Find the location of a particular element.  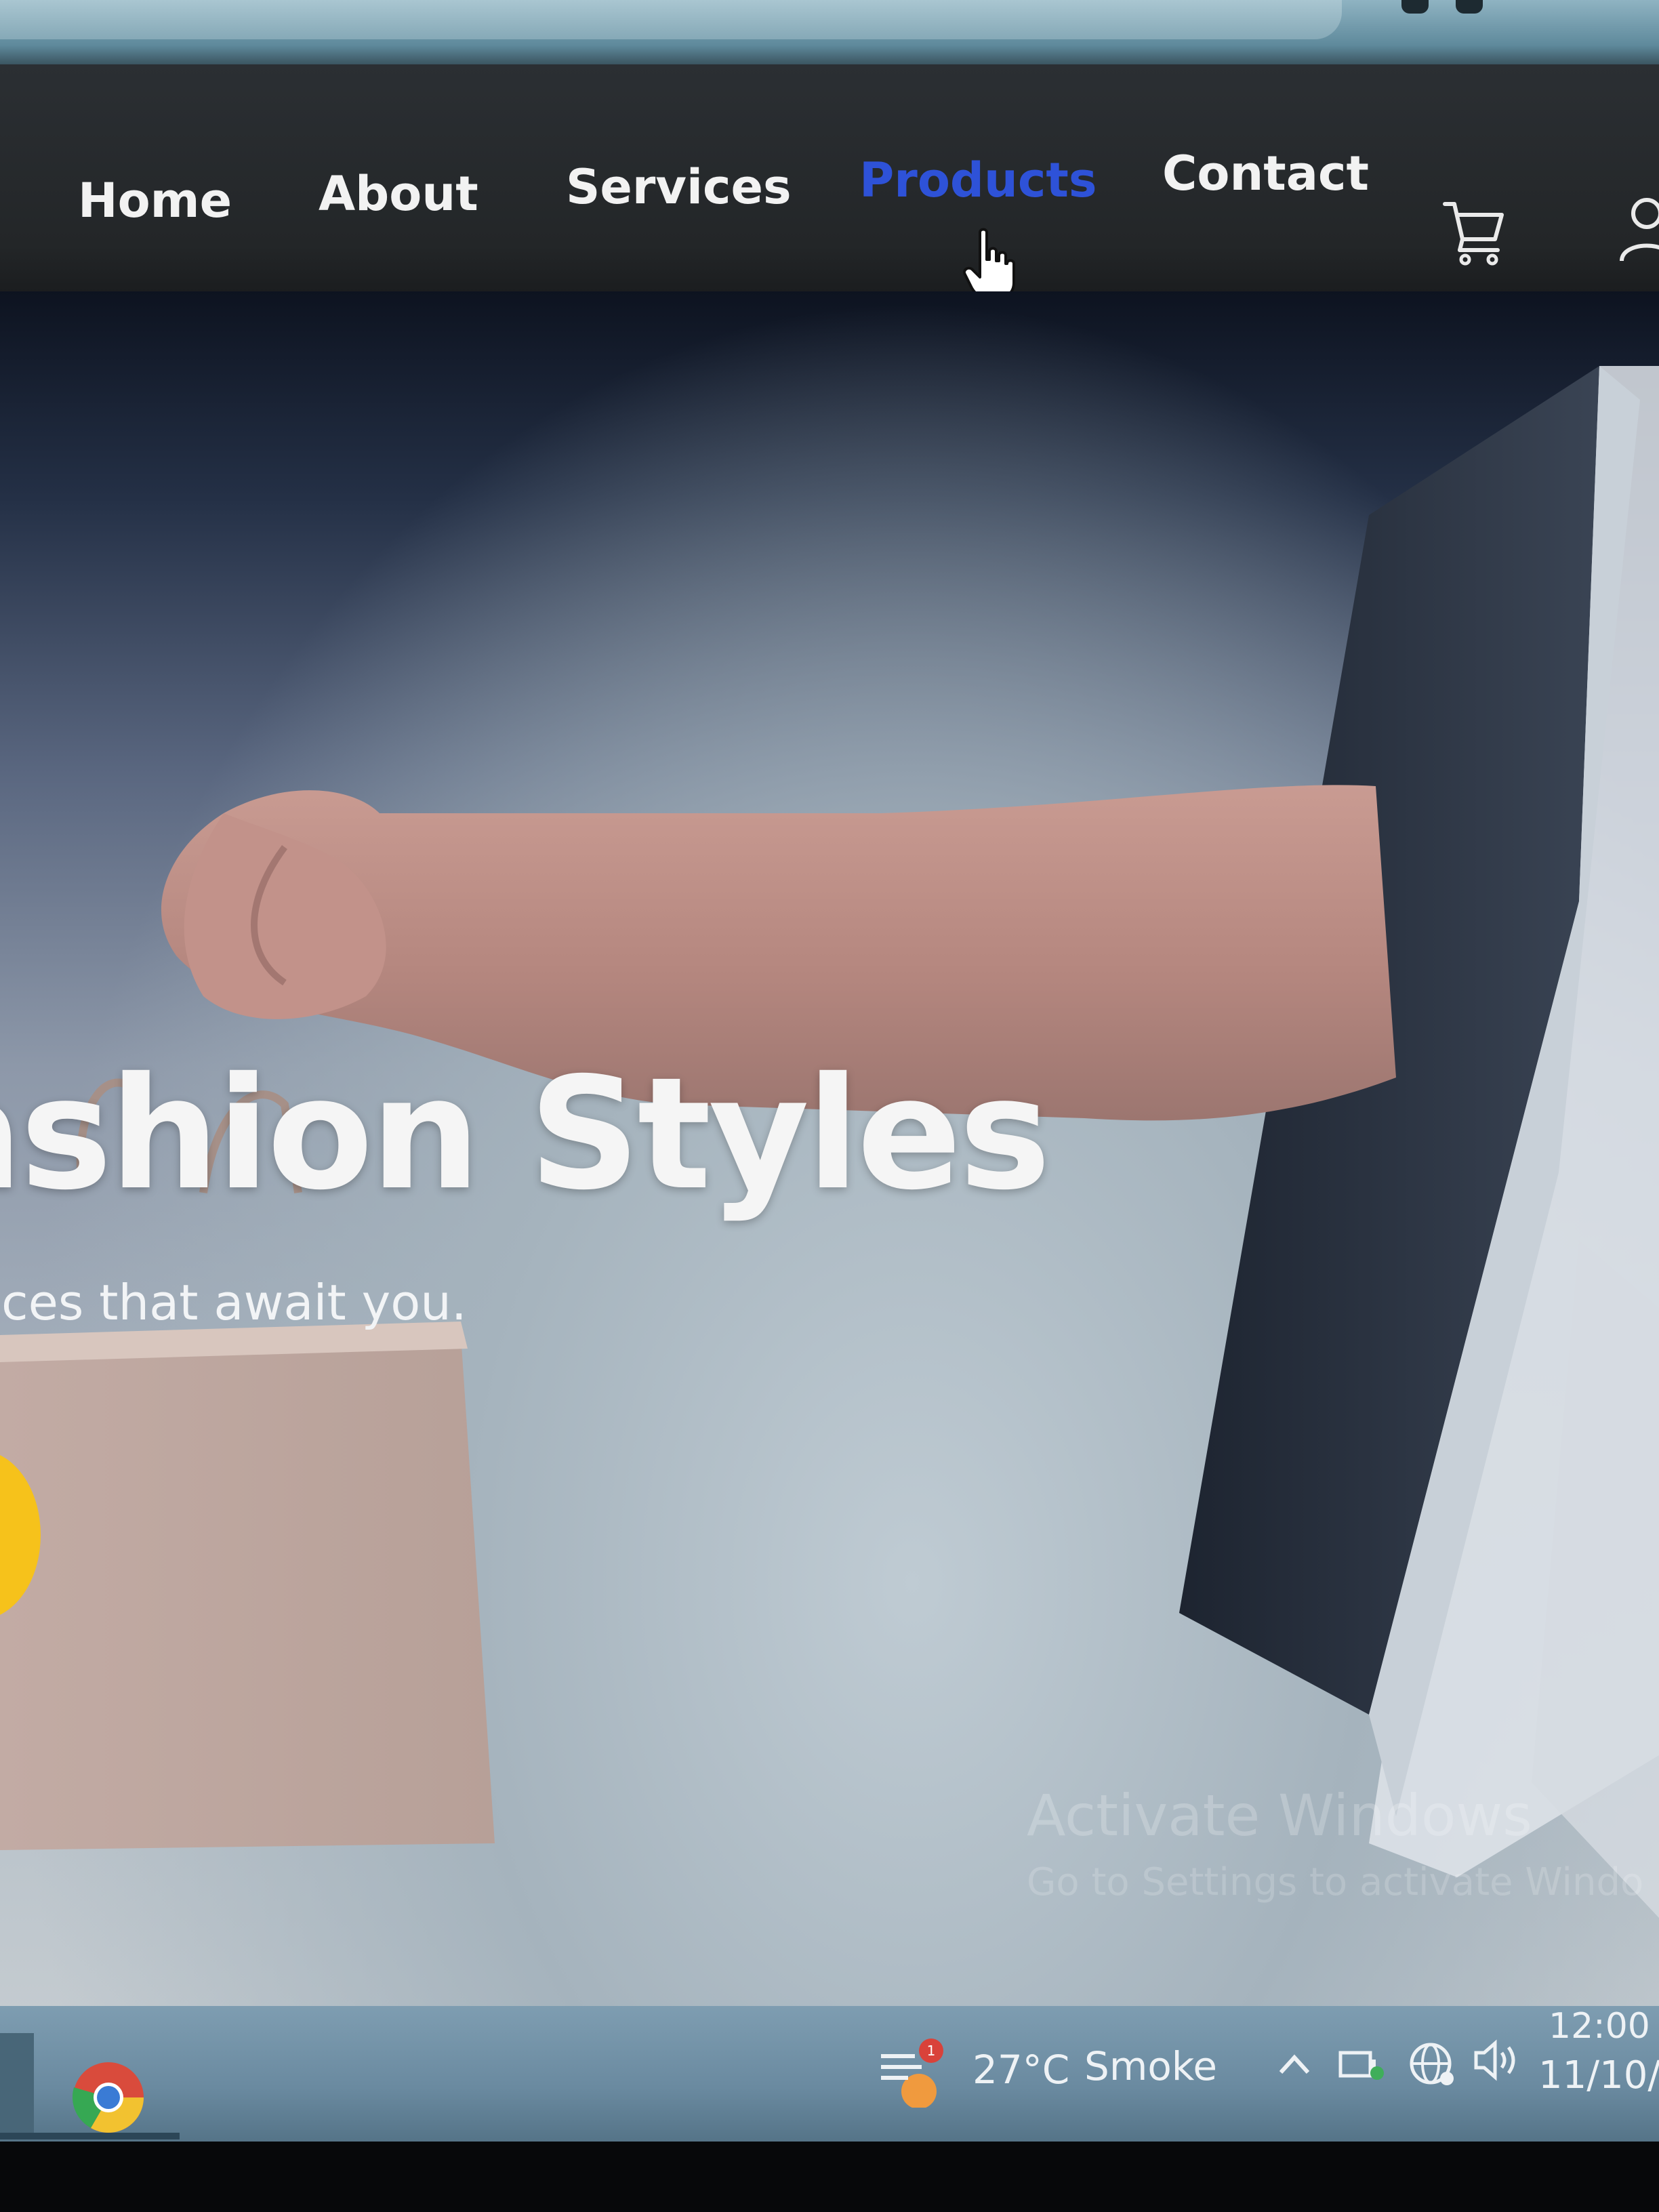

taskbar-start-area is located at coordinates (17, 2084).